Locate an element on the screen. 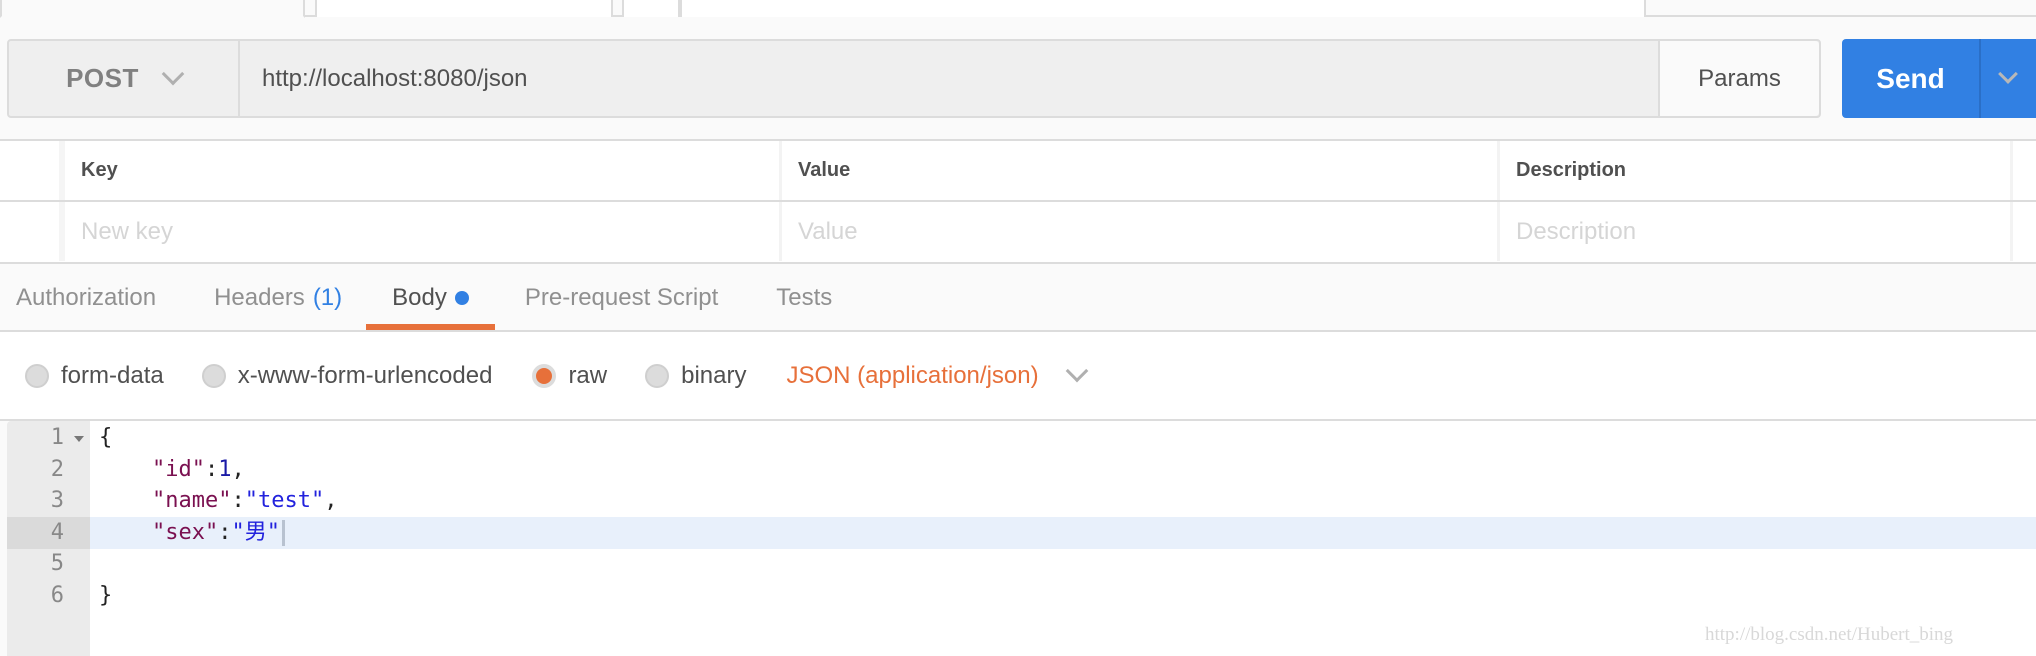 The width and height of the screenshot is (2036, 656). json-string: "test" is located at coordinates (284, 500).